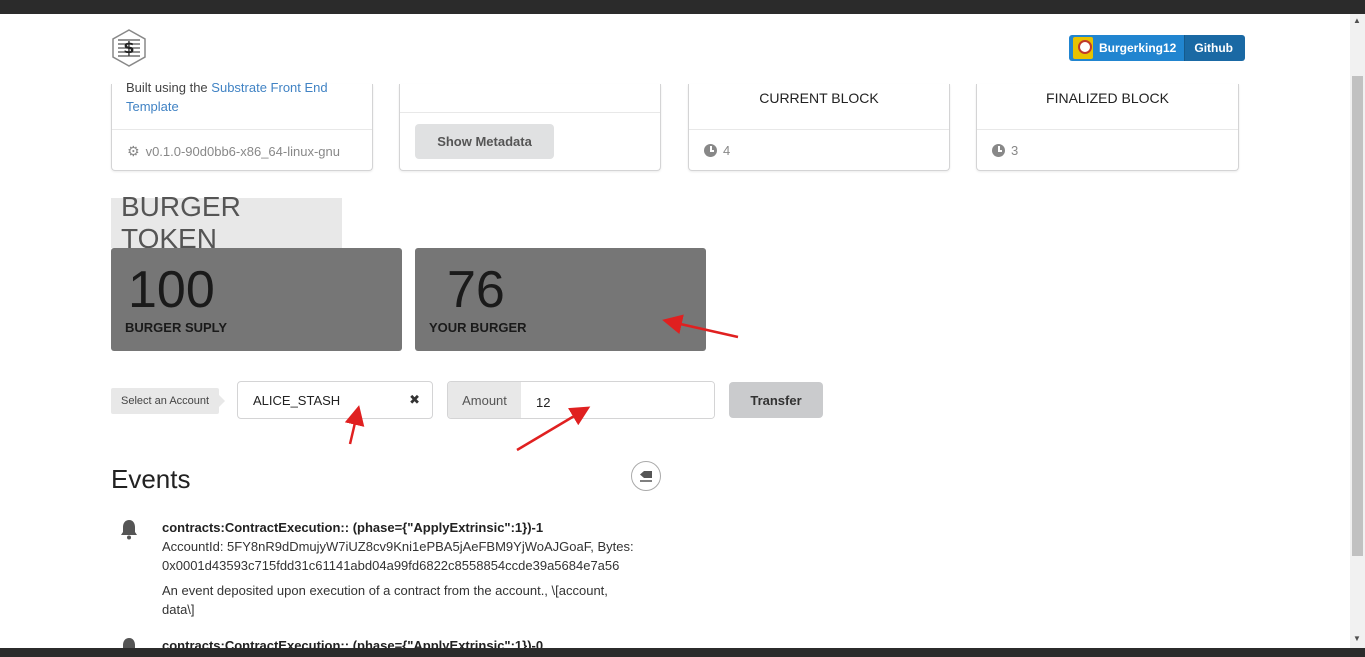 Image resolution: width=1365 pixels, height=657 pixels. What do you see at coordinates (819, 98) in the screenshot?
I see `current-block-label: CURRENT BLOCK` at bounding box center [819, 98].